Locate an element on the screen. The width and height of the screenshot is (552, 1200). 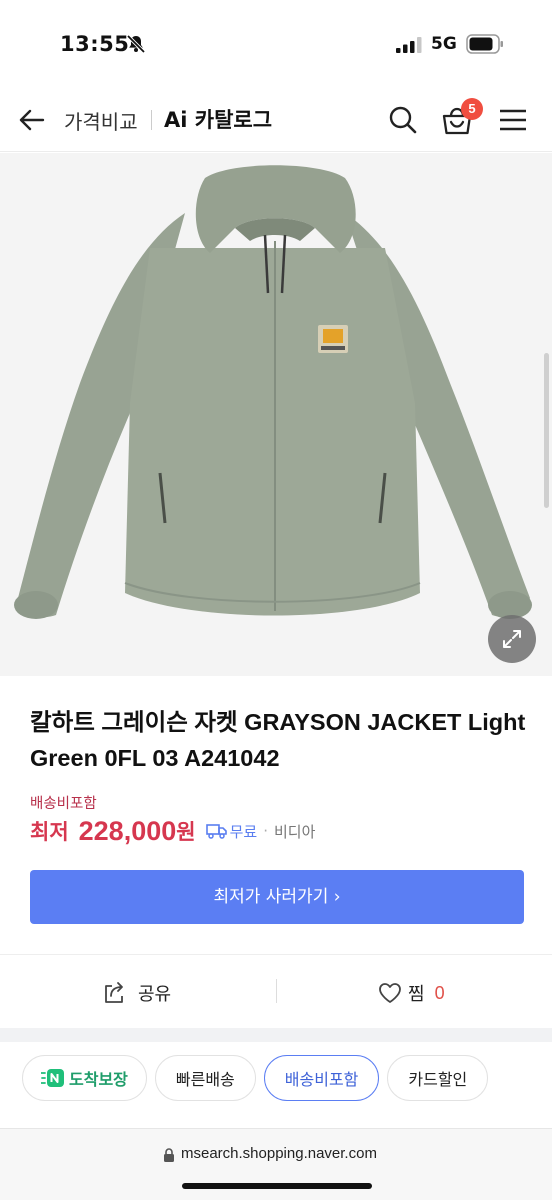
expand-image-button is located at coordinates (512, 639).